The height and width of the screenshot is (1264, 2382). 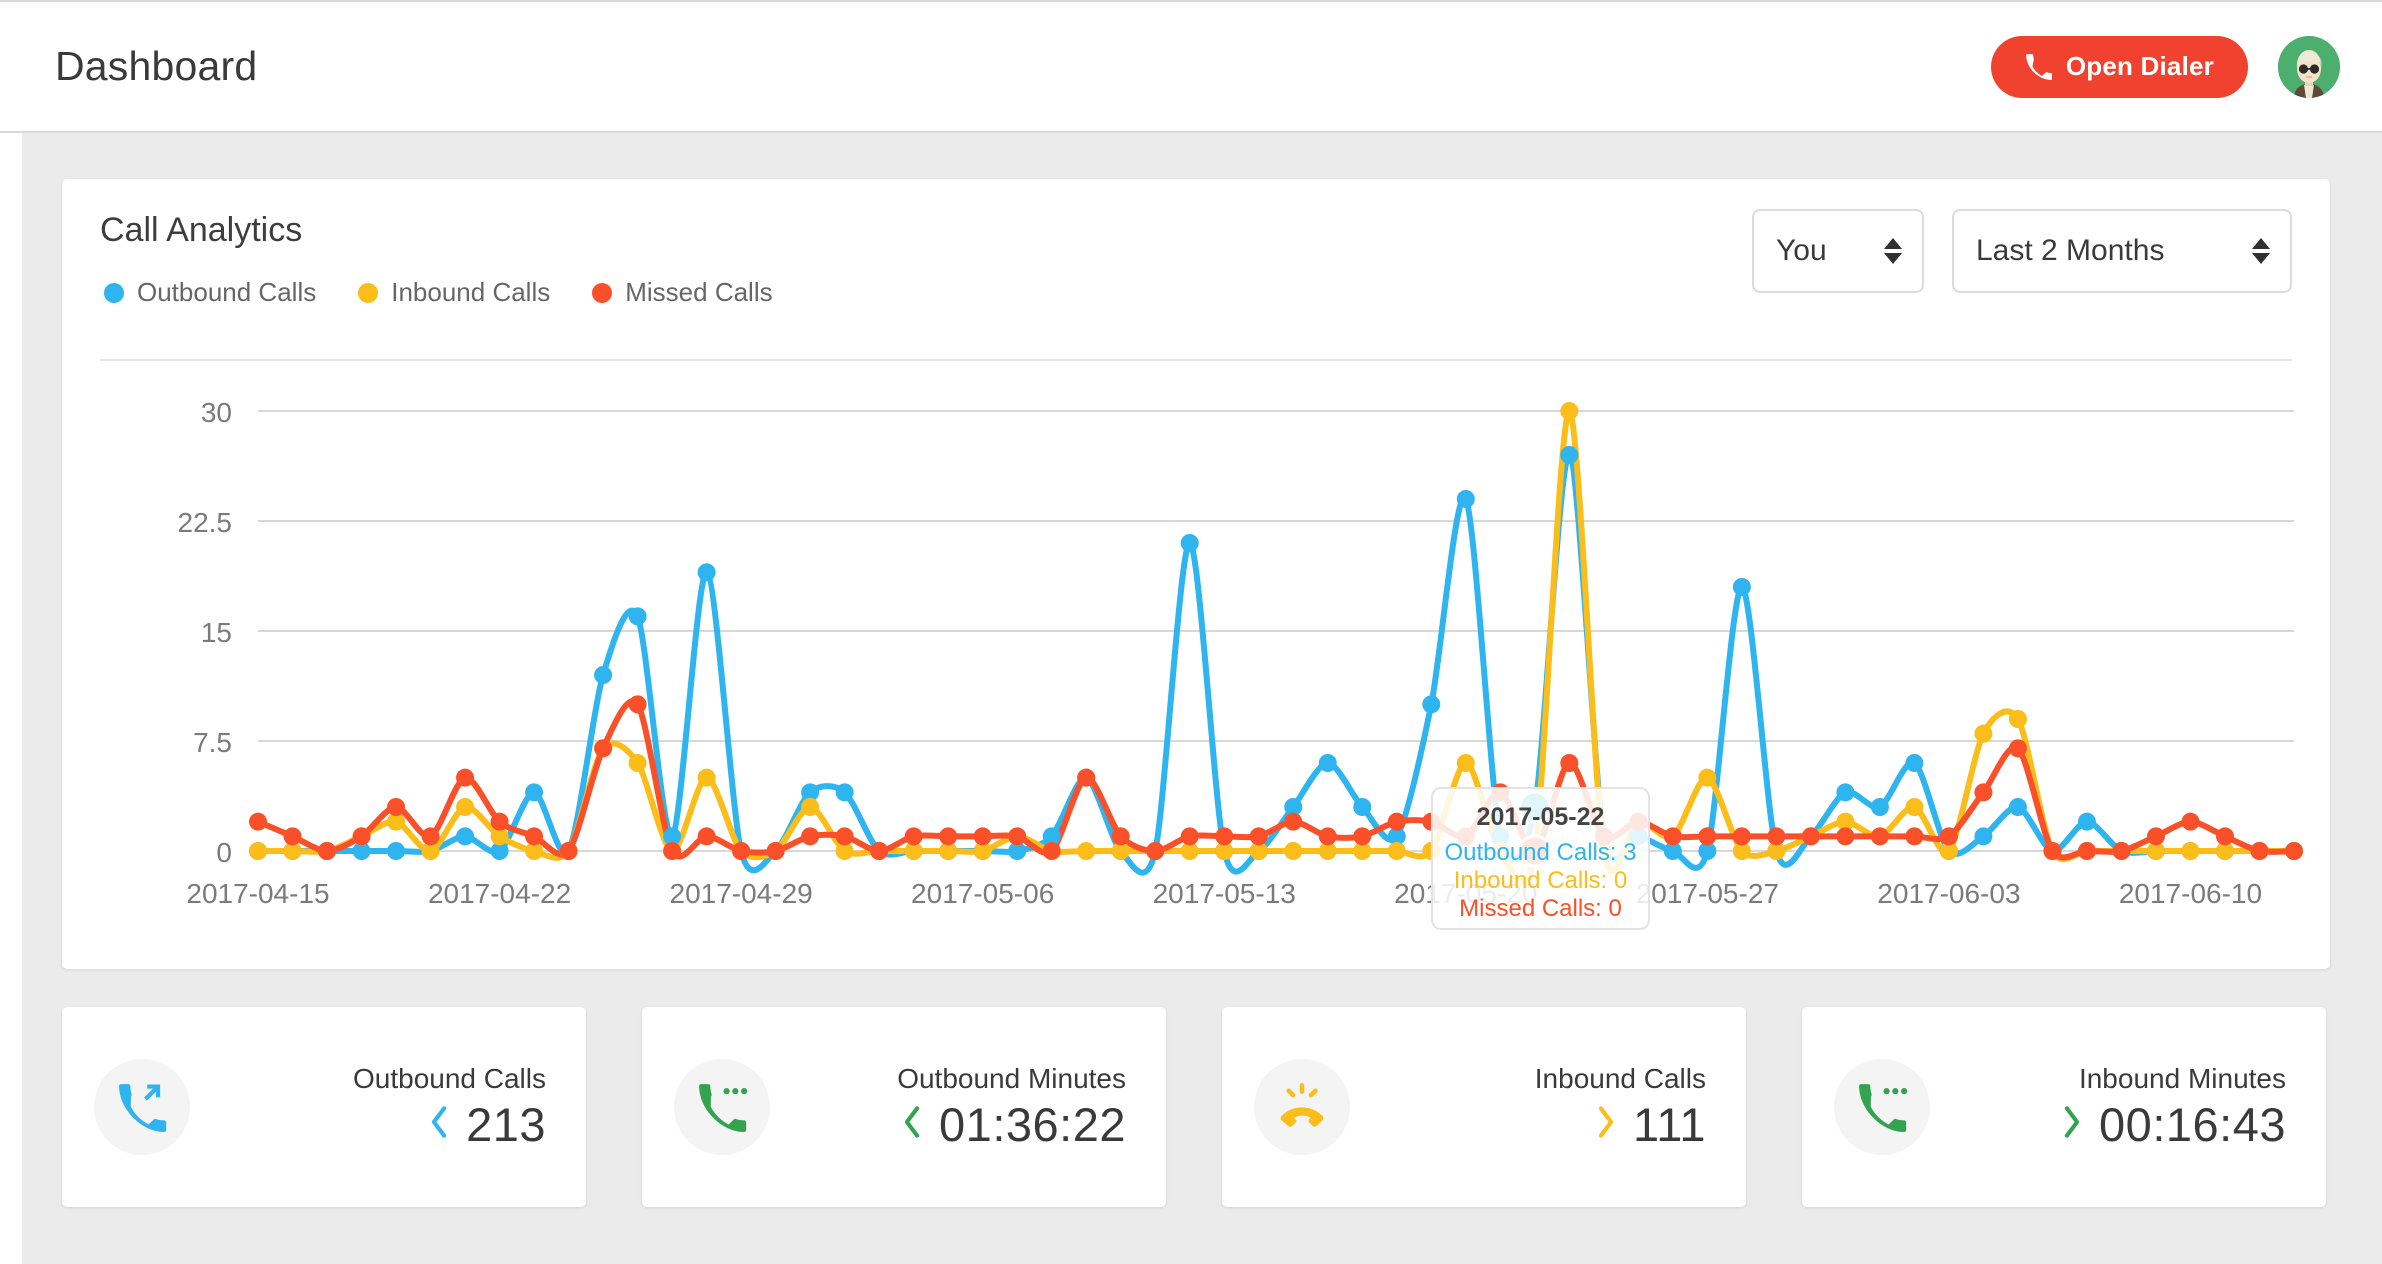 What do you see at coordinates (2192, 1125) in the screenshot?
I see `stat-value: 00:16:43` at bounding box center [2192, 1125].